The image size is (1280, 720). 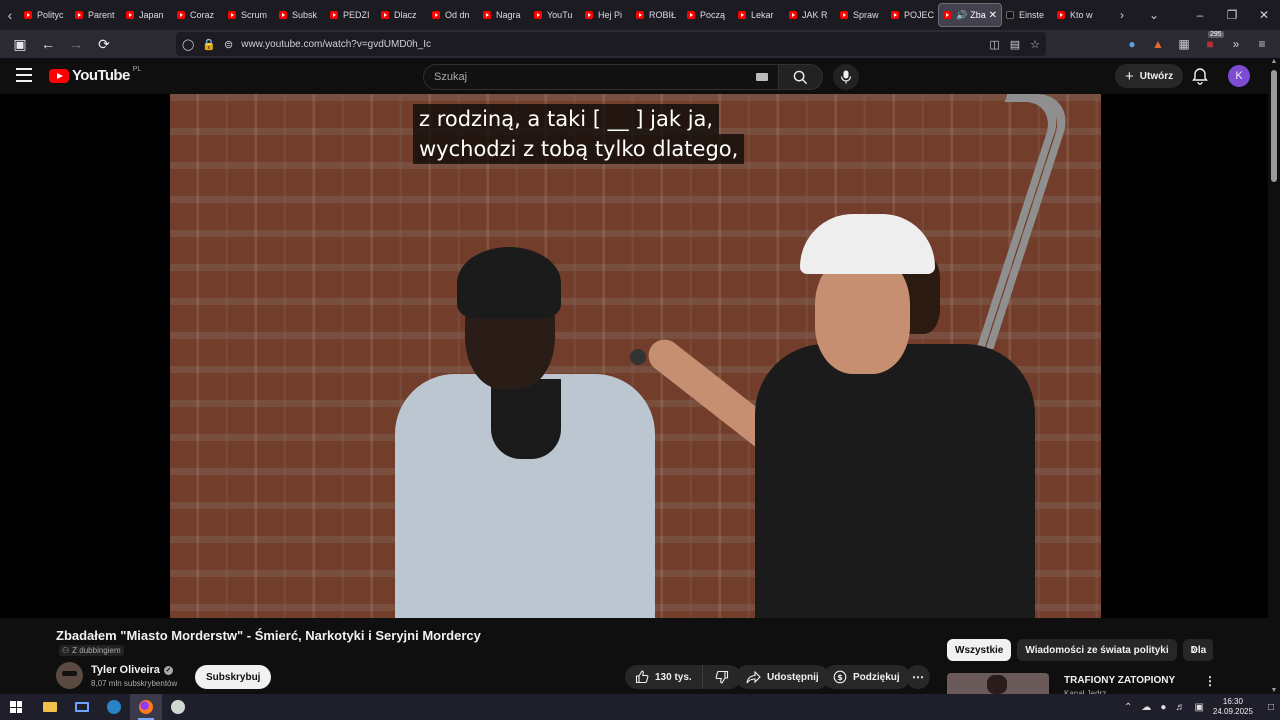 What do you see at coordinates (1132, 44) in the screenshot?
I see `vpn-extension-icon: ●` at bounding box center [1132, 44].